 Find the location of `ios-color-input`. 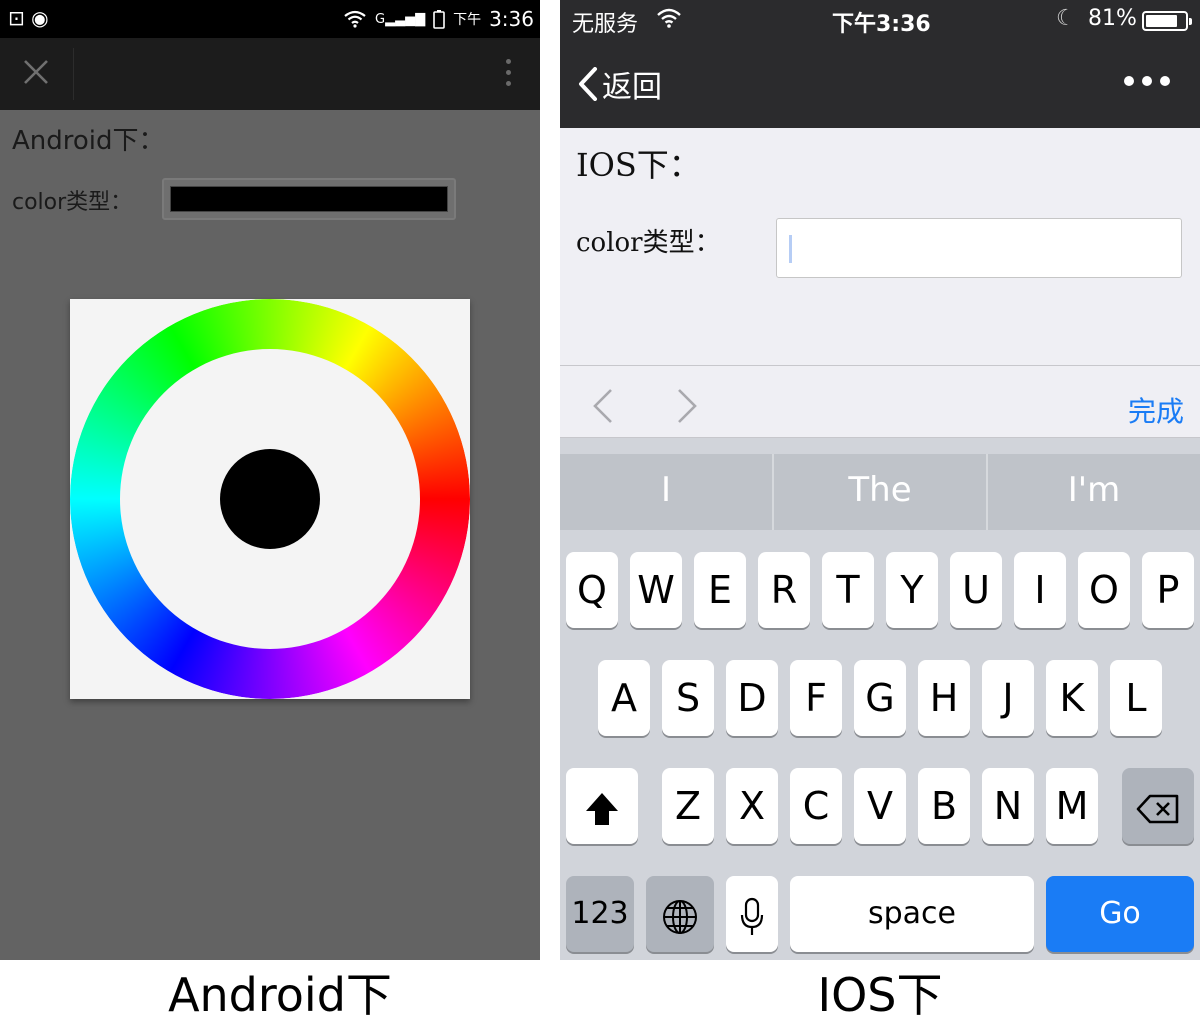

ios-color-input is located at coordinates (979, 248).